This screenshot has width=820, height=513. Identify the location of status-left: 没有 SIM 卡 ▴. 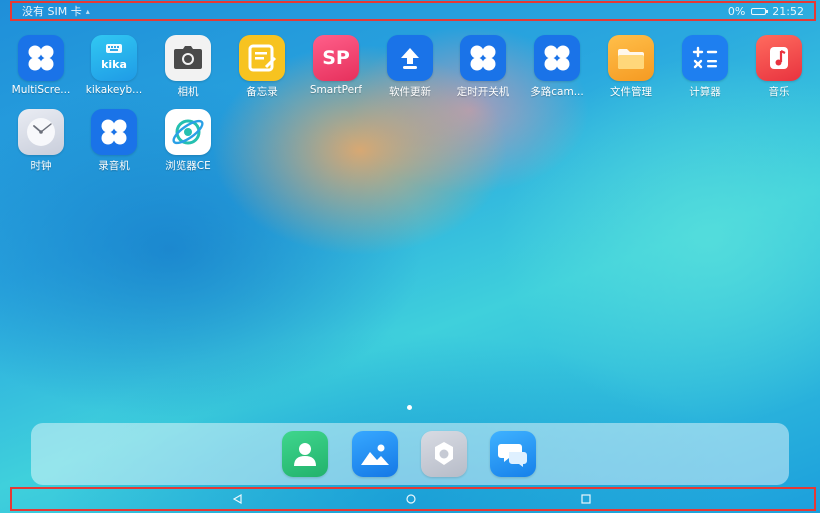
(56, 11).